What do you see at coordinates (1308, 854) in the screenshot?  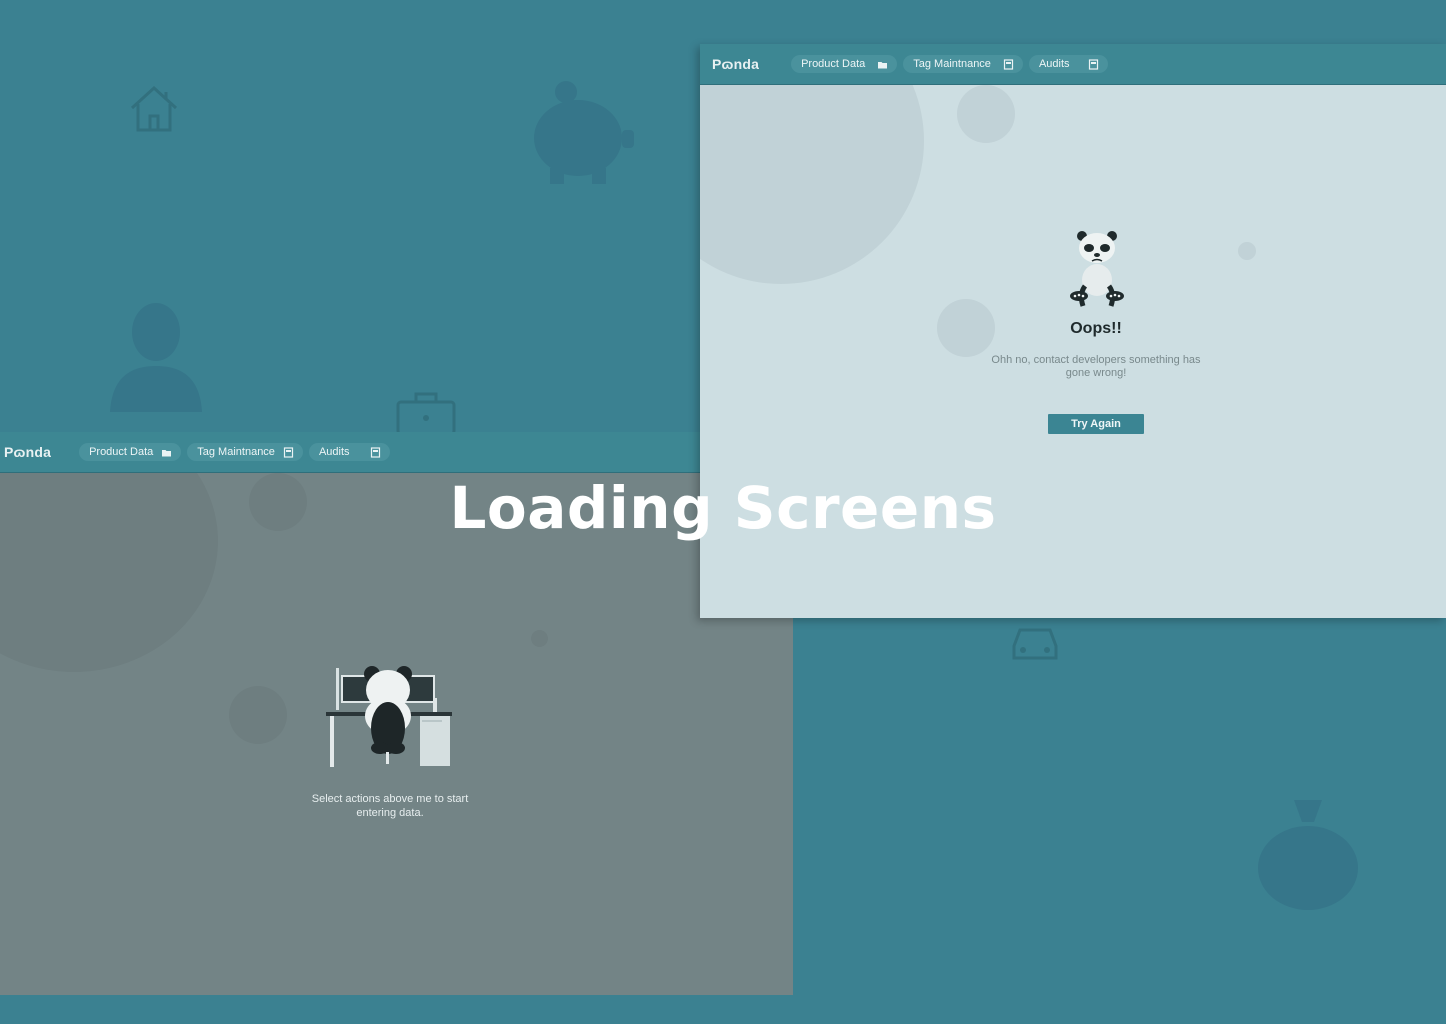 I see `money-bag-icon` at bounding box center [1308, 854].